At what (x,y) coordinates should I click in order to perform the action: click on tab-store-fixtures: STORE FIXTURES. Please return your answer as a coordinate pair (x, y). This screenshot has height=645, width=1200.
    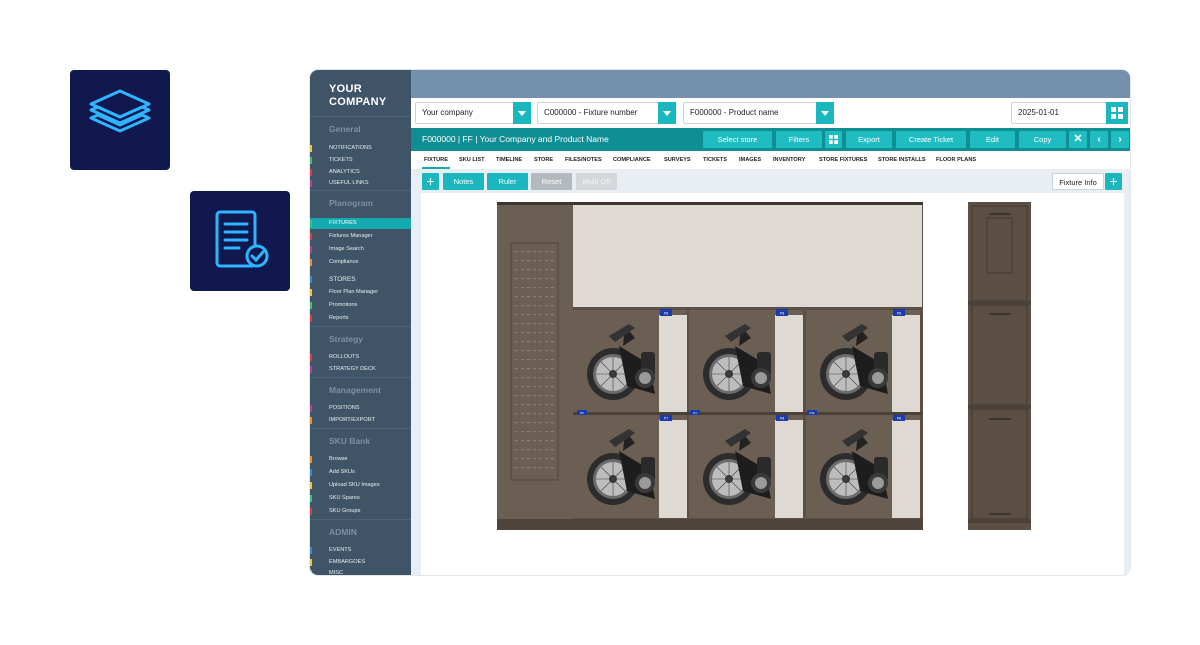
    Looking at the image, I should click on (843, 160).